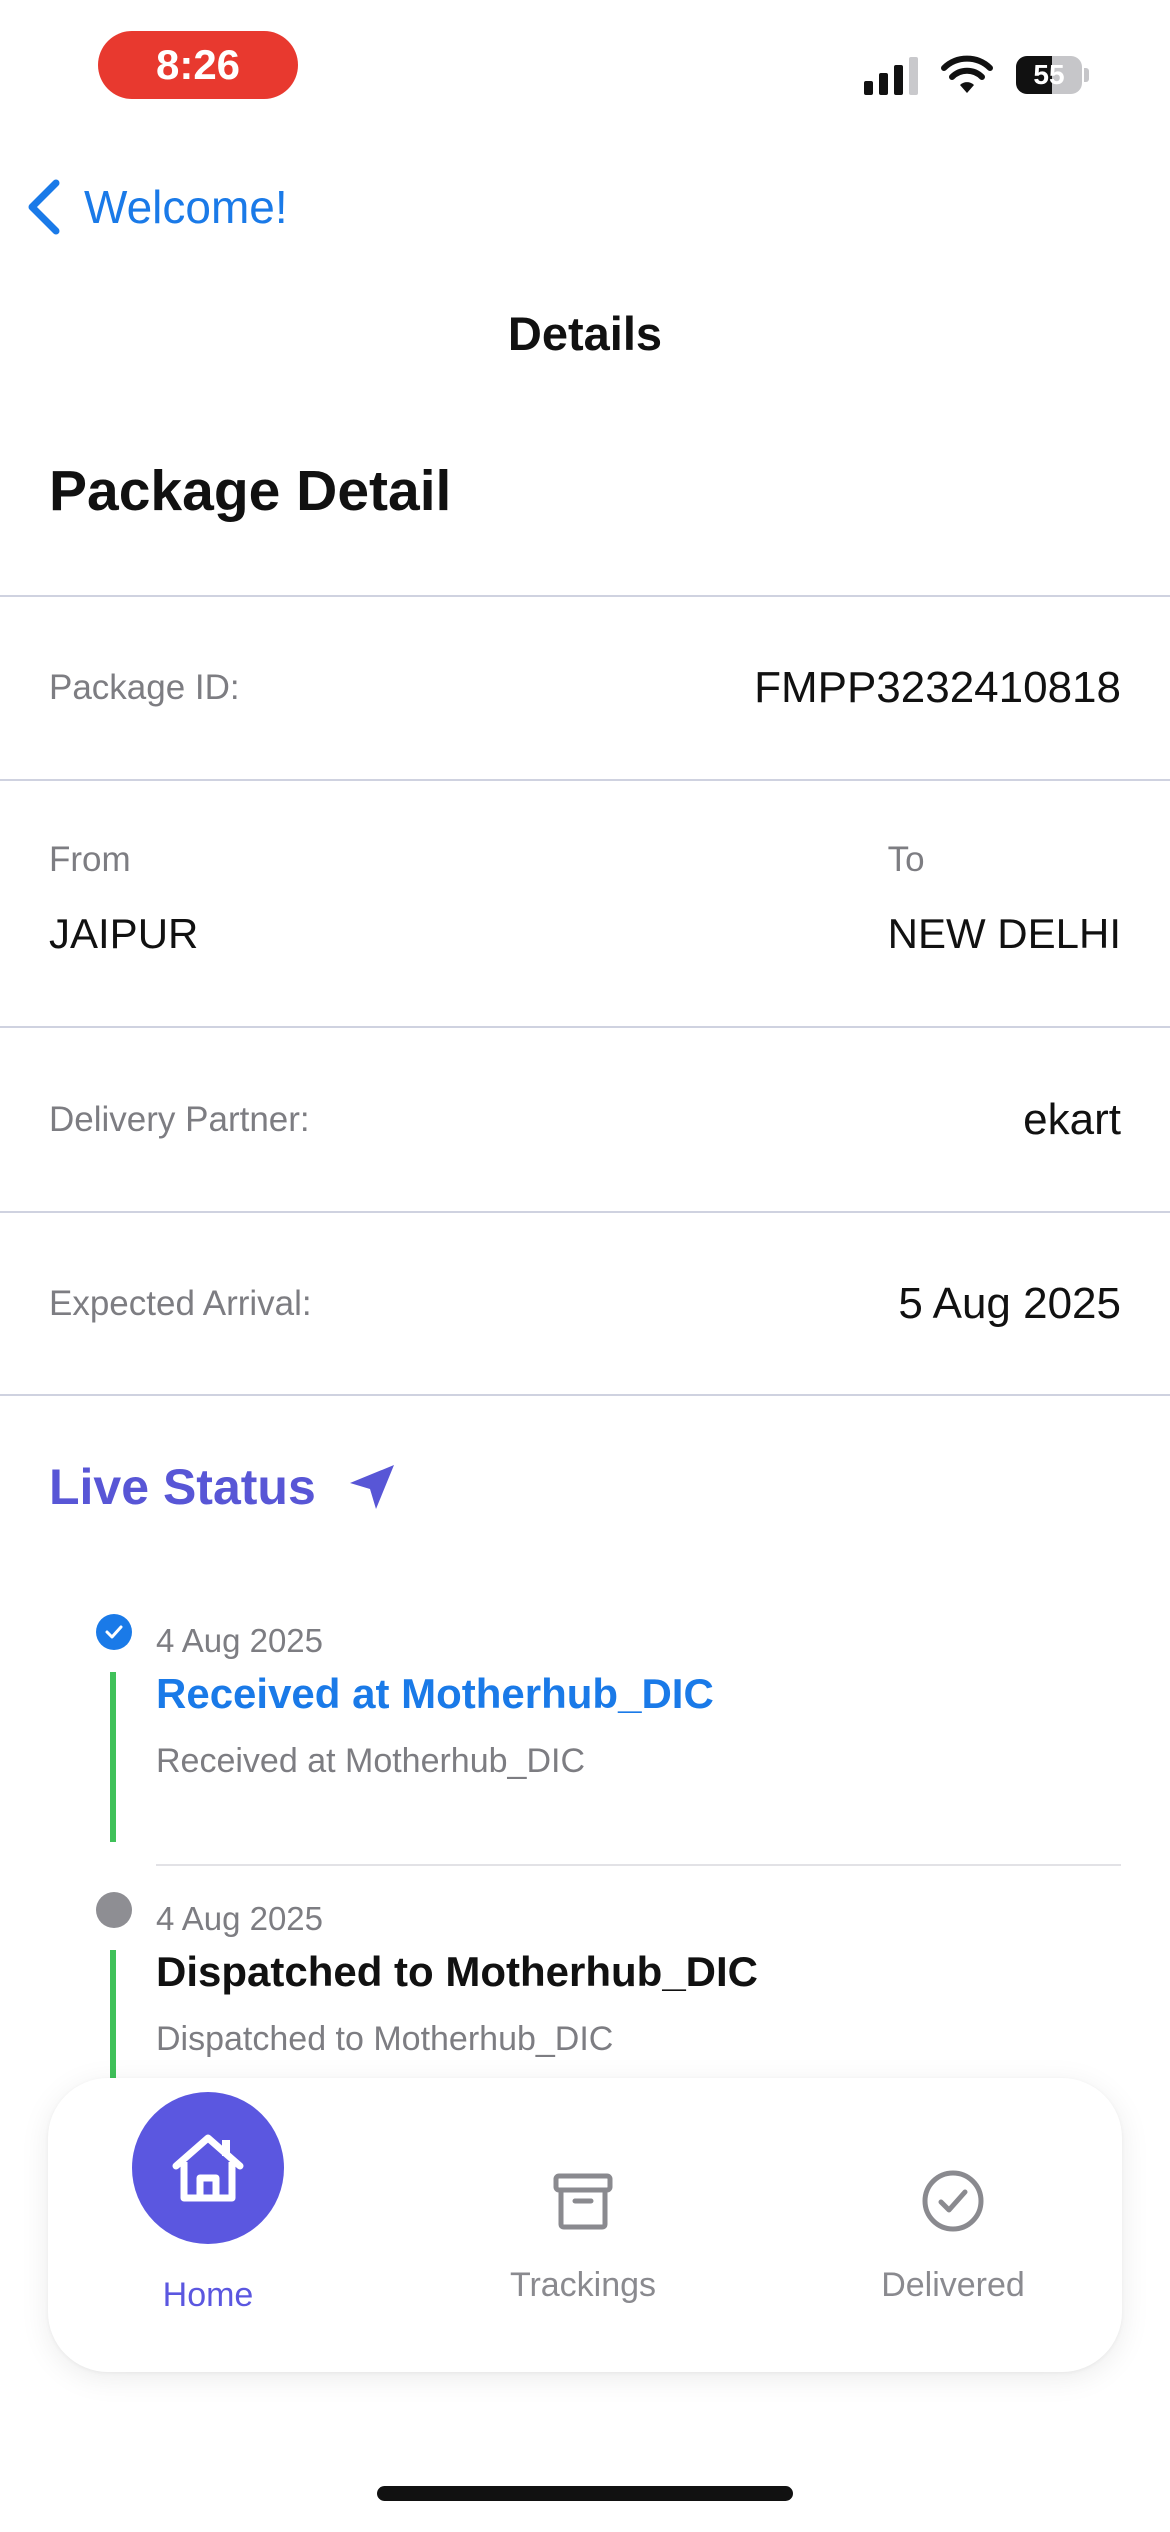  What do you see at coordinates (1004, 899) in the screenshot?
I see `route-to: To NEW DELHI` at bounding box center [1004, 899].